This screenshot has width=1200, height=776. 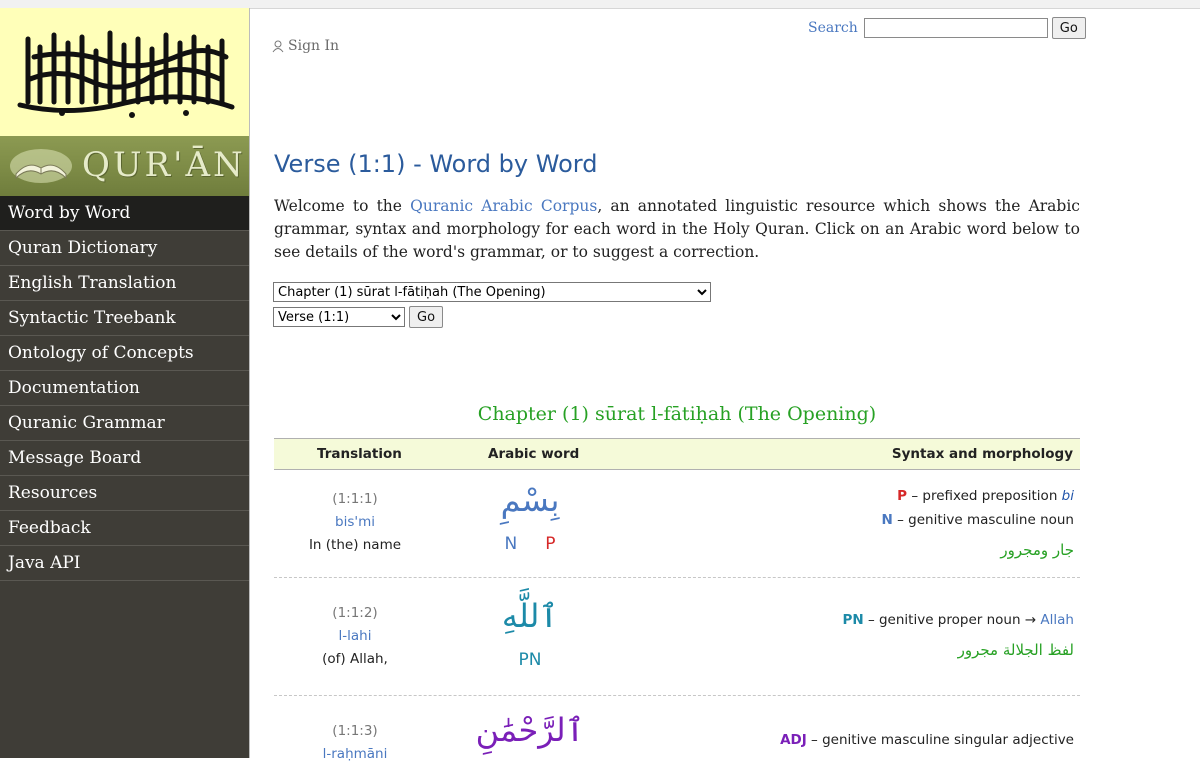 What do you see at coordinates (355, 731) in the screenshot?
I see `word-location: (1:1:3)` at bounding box center [355, 731].